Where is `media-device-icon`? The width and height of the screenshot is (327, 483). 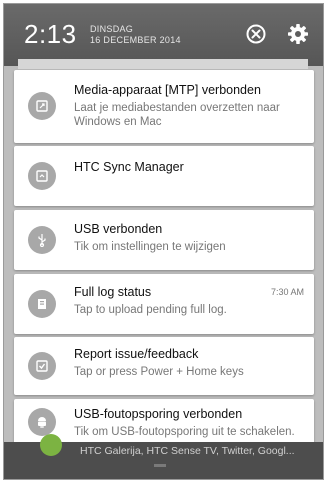
media-device-icon is located at coordinates (42, 106).